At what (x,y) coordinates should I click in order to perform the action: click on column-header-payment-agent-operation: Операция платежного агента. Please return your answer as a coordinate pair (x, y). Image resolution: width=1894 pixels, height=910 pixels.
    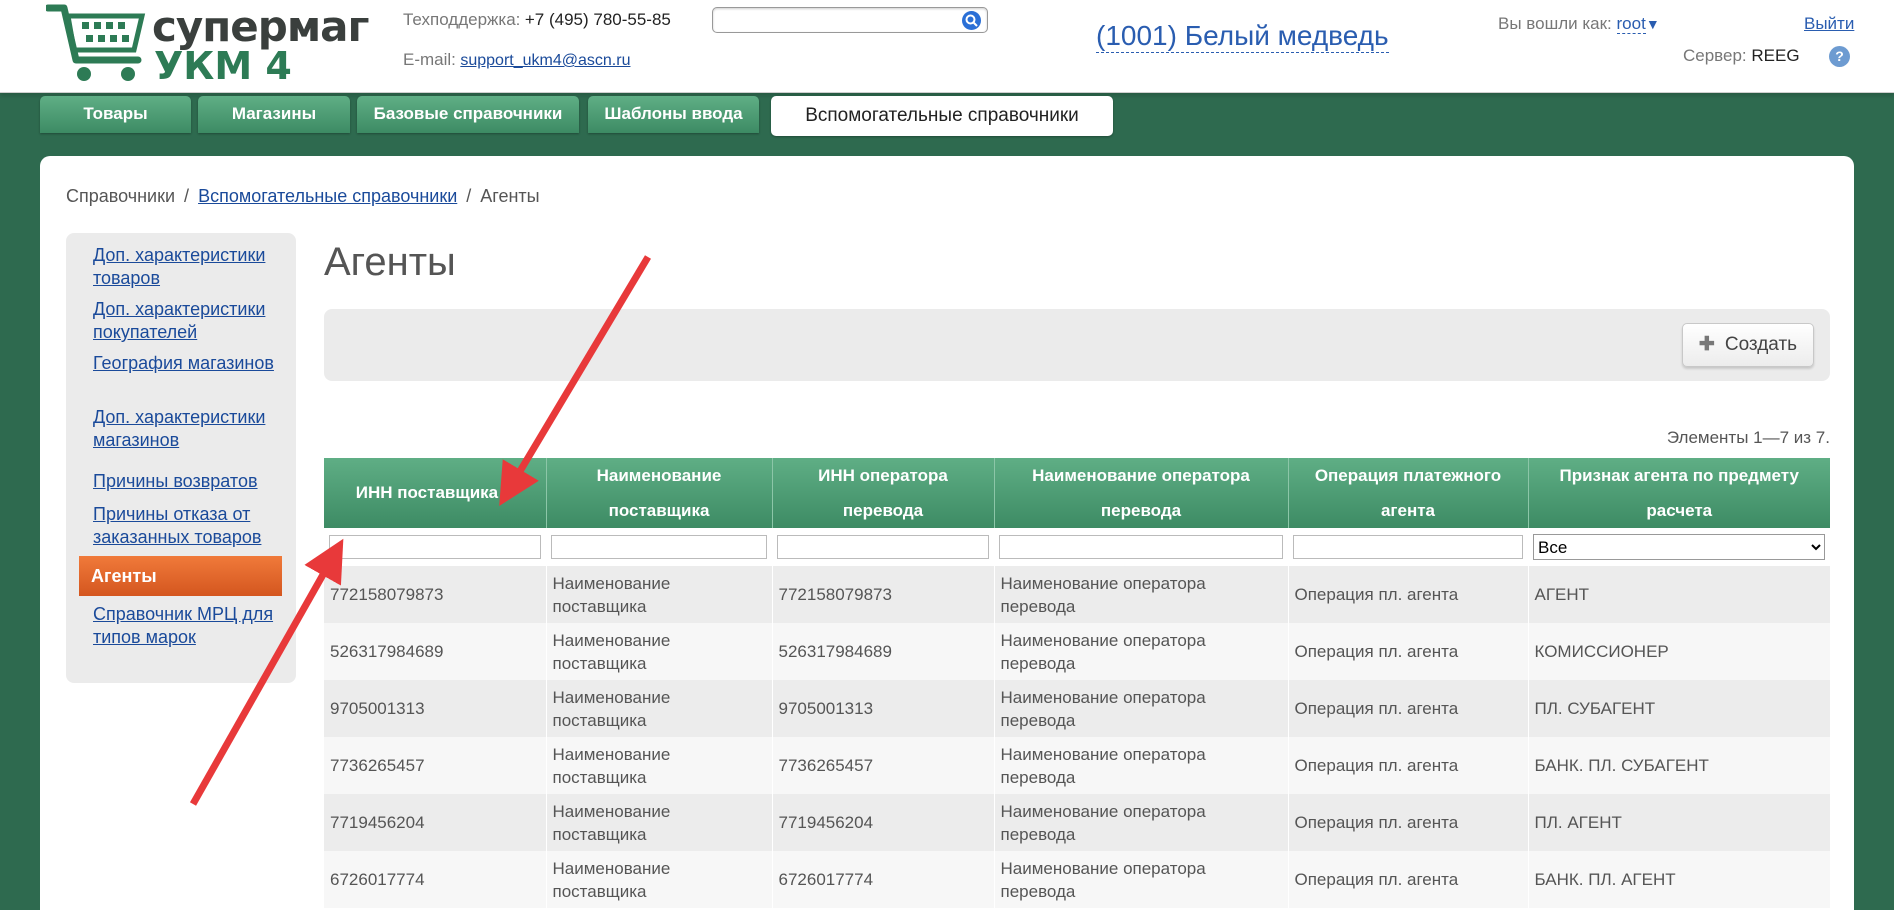
    Looking at the image, I should click on (1408, 493).